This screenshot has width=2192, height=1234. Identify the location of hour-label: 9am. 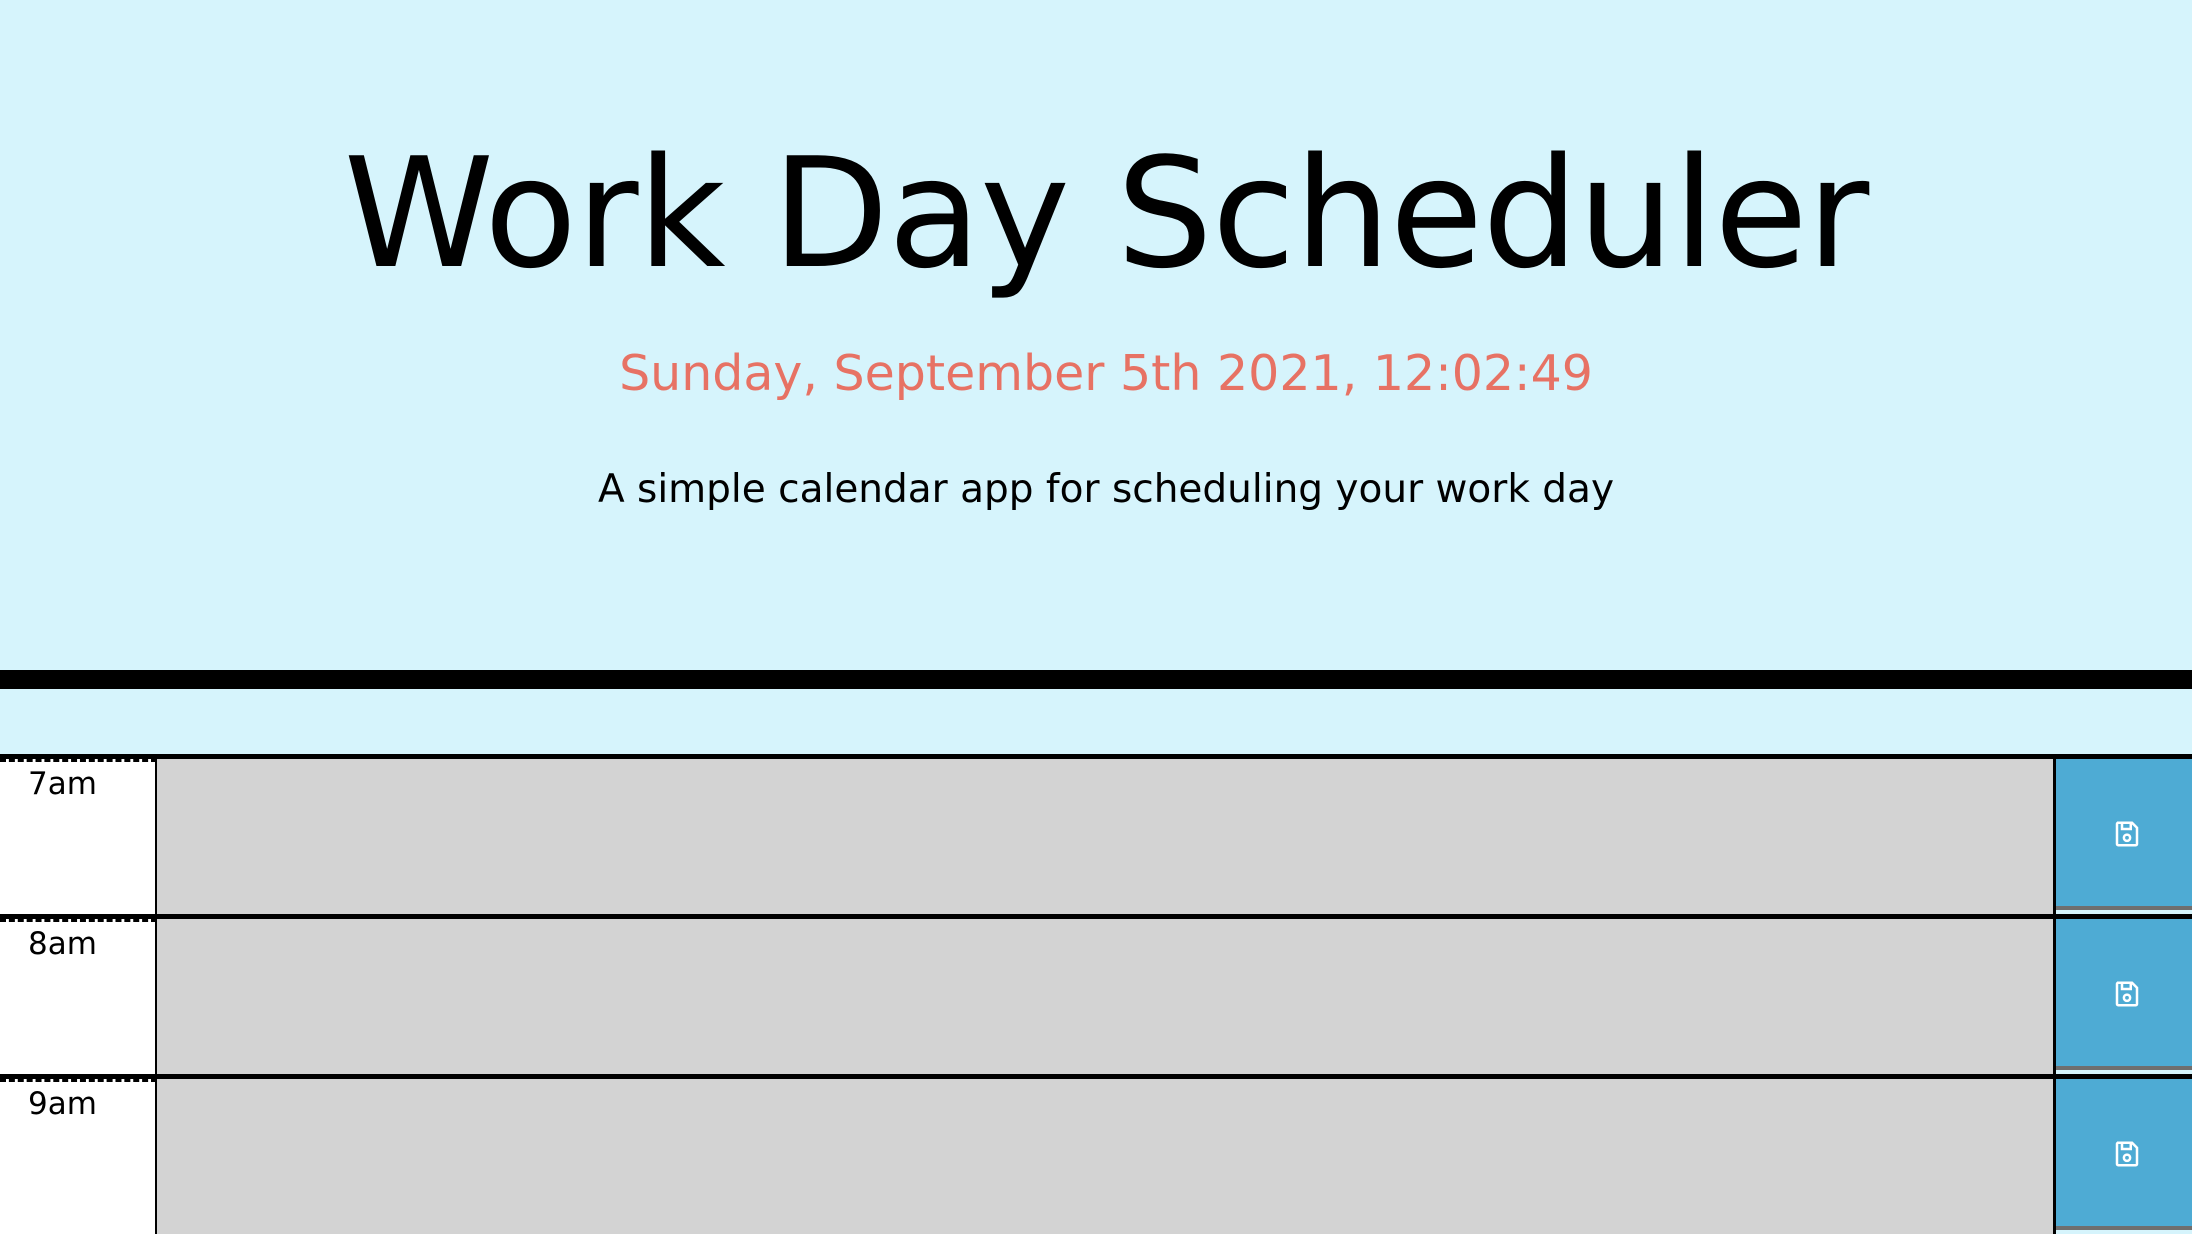
(78, 1156).